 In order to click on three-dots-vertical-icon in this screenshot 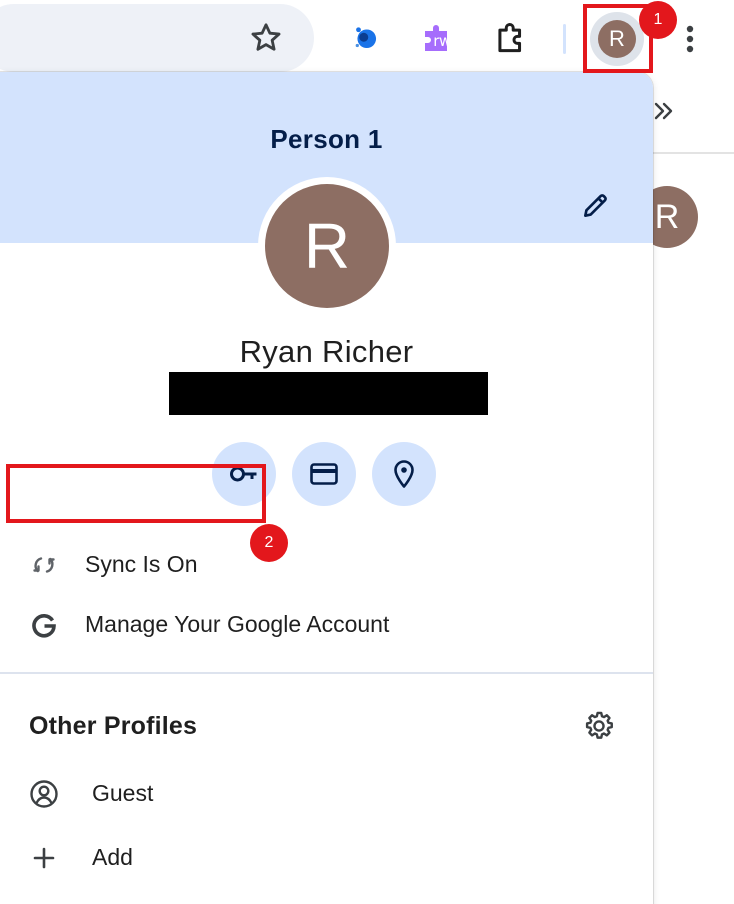, I will do `click(690, 39)`.